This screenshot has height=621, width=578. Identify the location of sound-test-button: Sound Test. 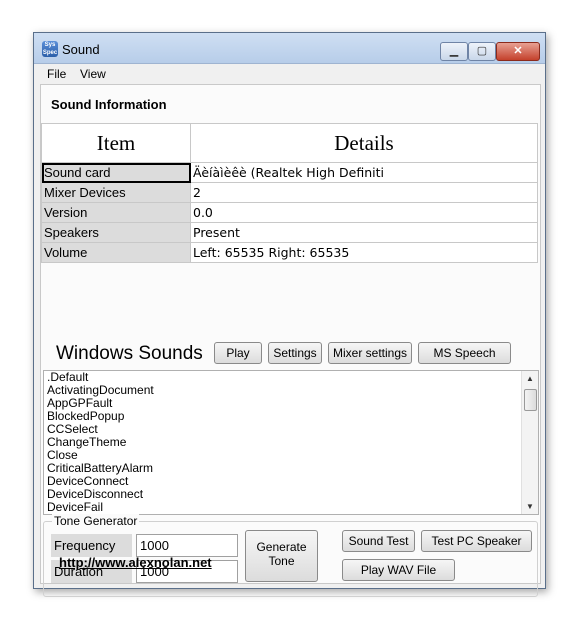
(378, 541).